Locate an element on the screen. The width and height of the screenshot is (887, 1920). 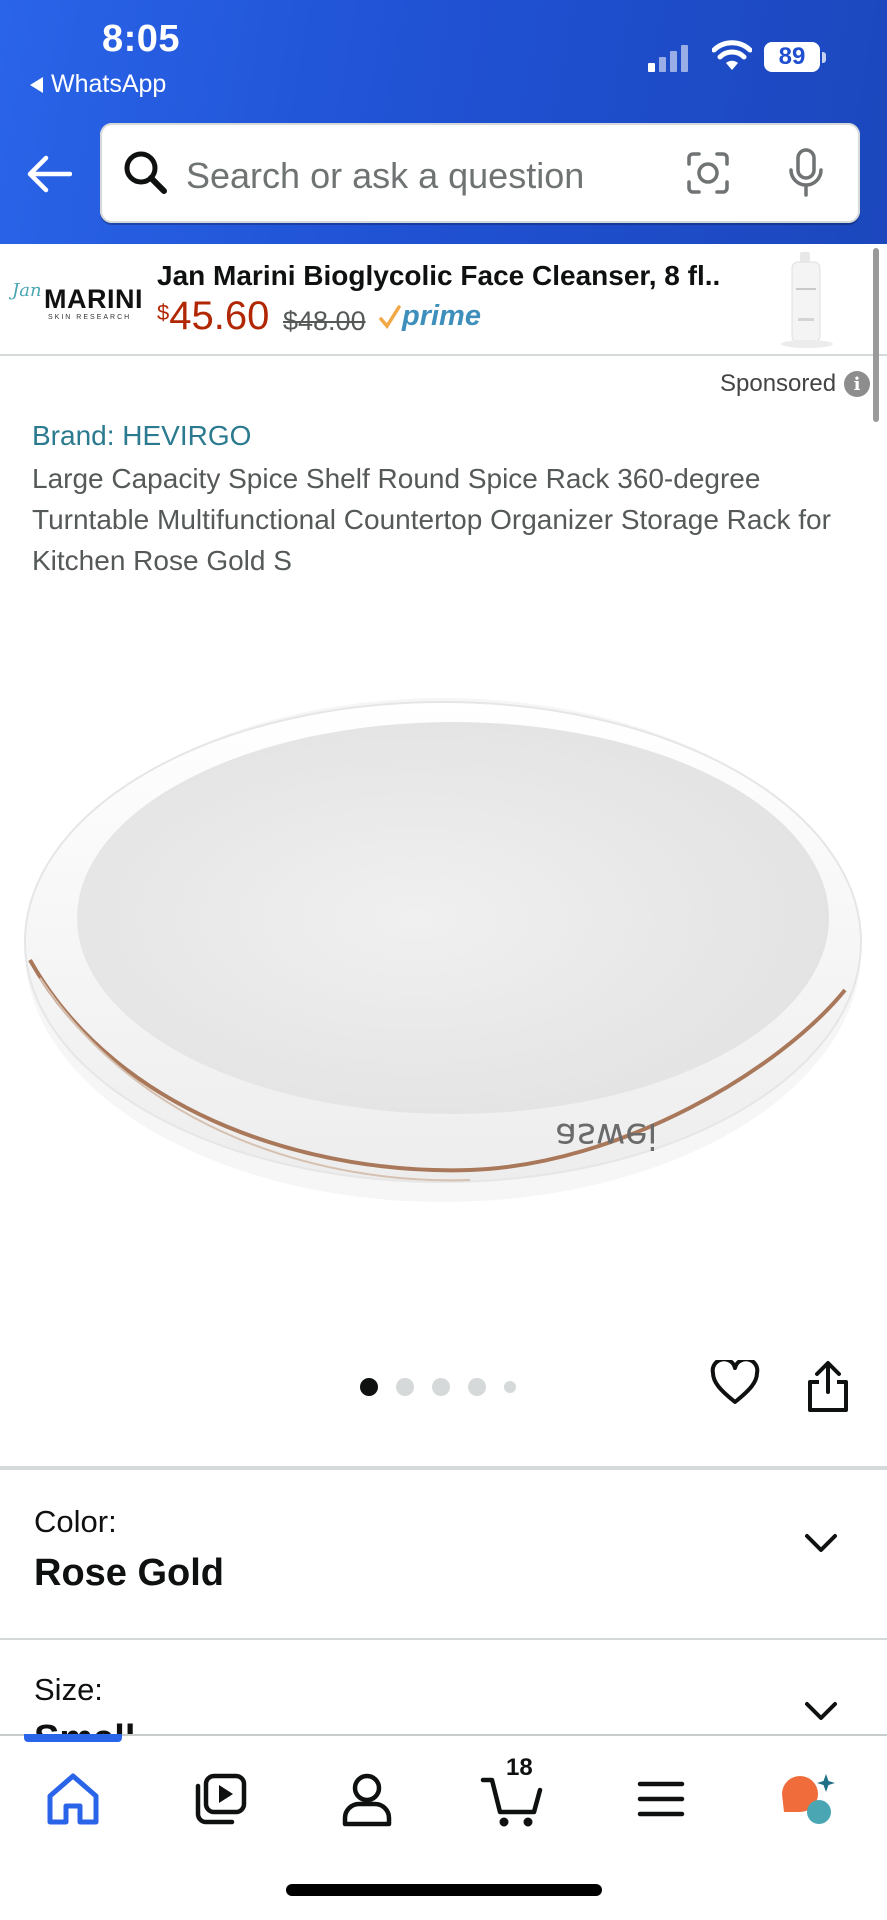
back-to-app-link: WhatsApp is located at coordinates (98, 84).